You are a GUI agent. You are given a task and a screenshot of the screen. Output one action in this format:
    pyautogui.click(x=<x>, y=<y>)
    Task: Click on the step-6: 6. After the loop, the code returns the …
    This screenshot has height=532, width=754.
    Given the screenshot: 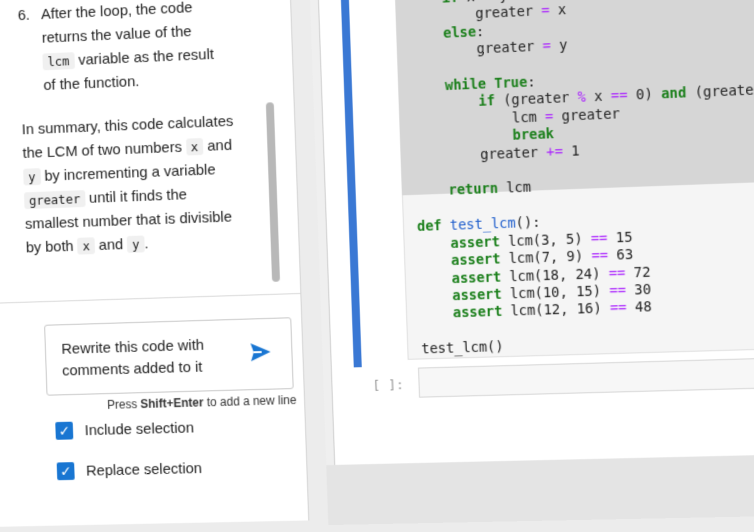 What is the action you would take?
    pyautogui.click(x=116, y=47)
    